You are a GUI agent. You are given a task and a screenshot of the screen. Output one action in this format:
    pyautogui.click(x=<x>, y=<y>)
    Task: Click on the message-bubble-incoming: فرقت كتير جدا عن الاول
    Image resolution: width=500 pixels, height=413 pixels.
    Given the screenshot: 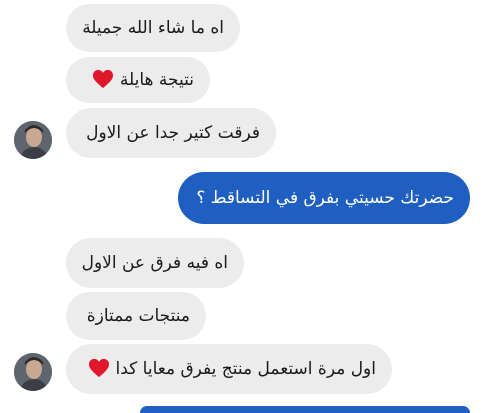 What is the action you would take?
    pyautogui.click(x=171, y=133)
    